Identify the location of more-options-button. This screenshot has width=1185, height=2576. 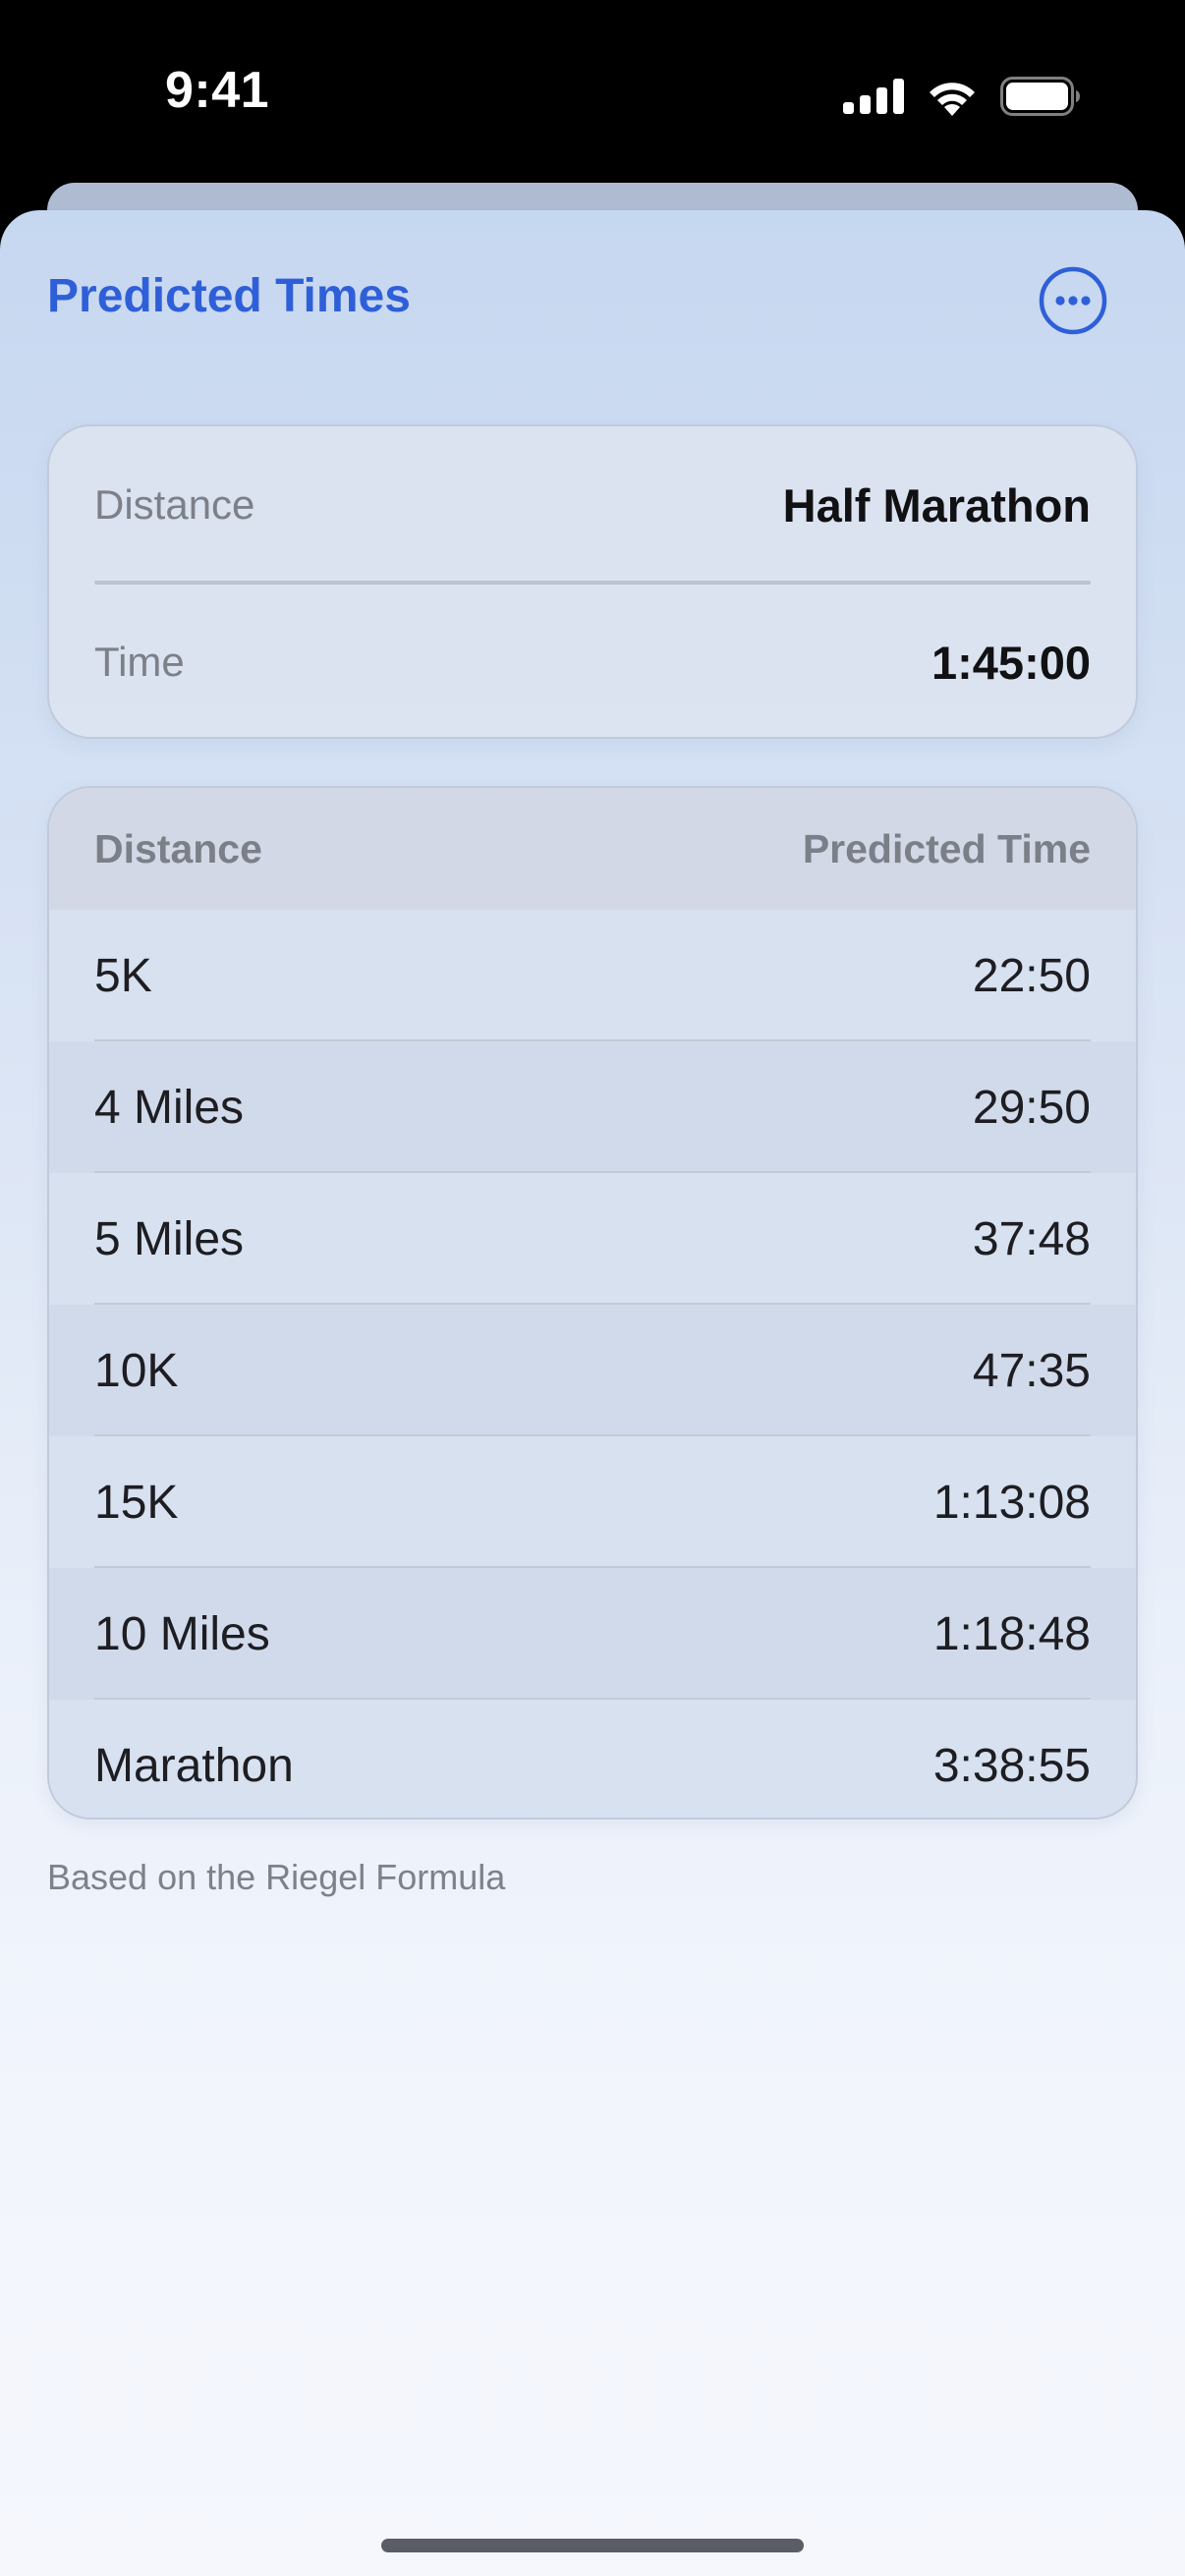
(1073, 300).